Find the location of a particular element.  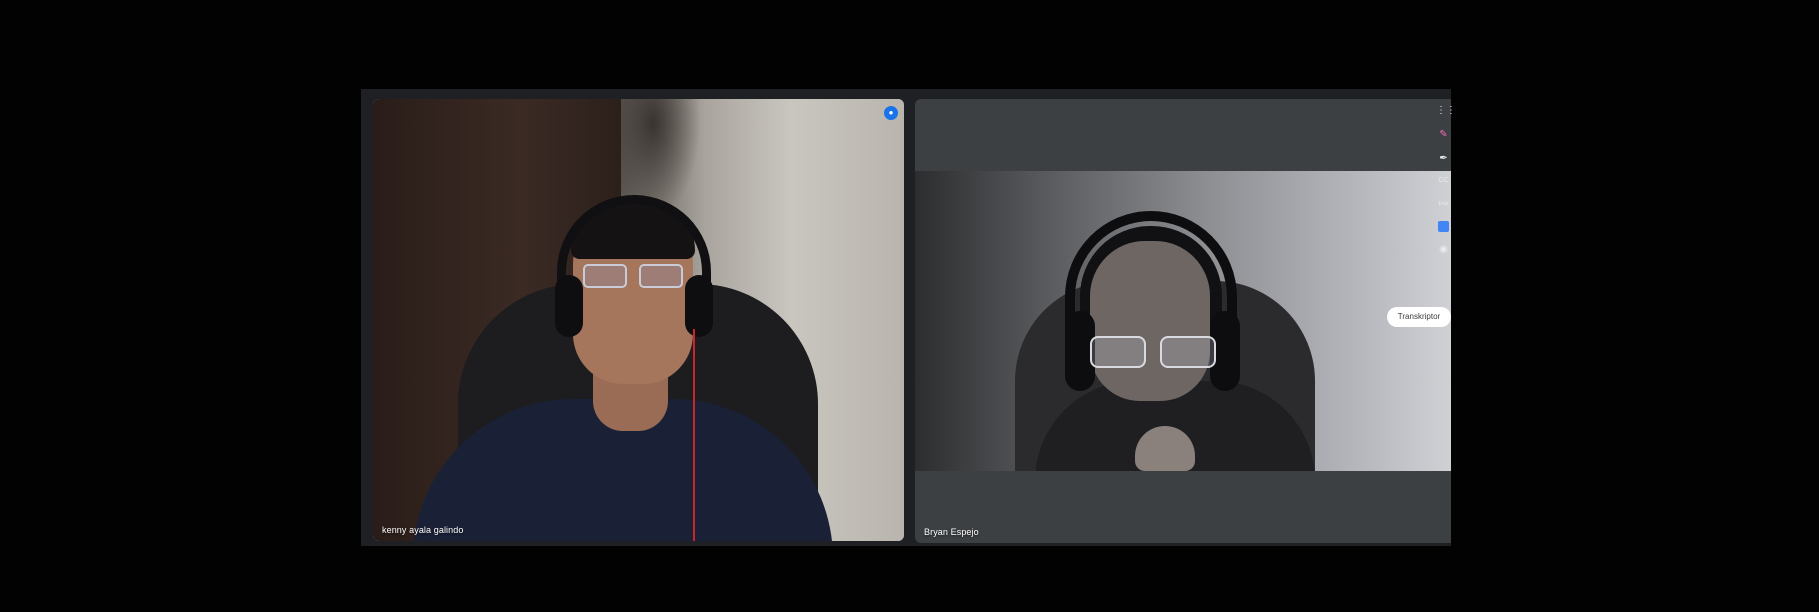

pin-icon: ● is located at coordinates (891, 113).